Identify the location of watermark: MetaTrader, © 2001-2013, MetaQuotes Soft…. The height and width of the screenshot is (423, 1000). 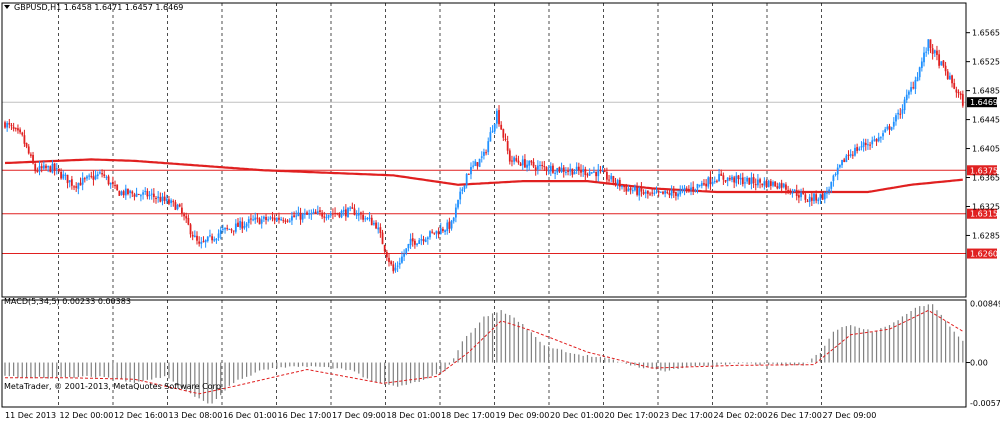
(113, 386).